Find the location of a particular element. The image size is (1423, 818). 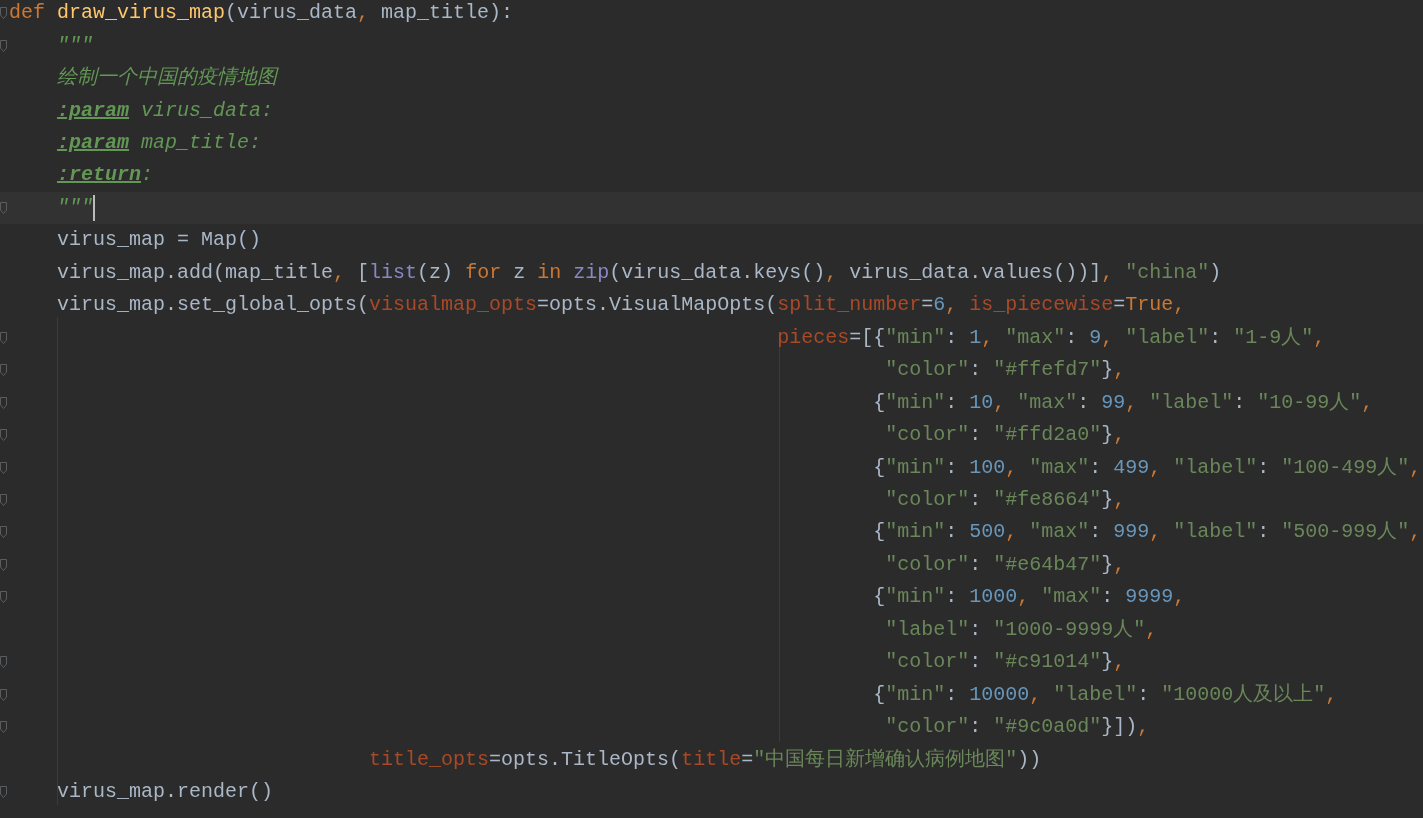

code-line: :param virus_data: is located at coordinates (165, 110).